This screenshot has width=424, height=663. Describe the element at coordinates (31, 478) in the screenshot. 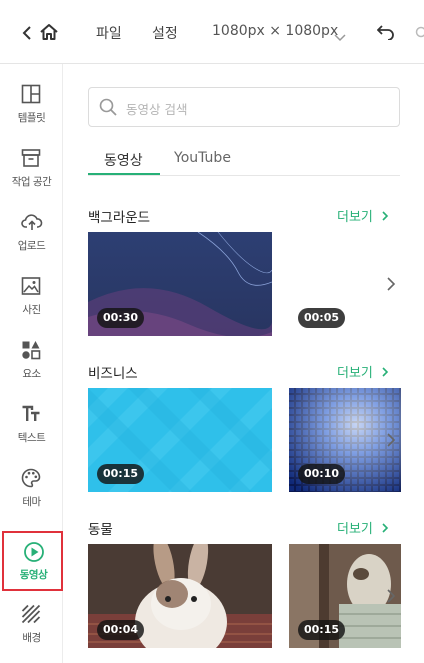

I see `palette-icon` at that location.